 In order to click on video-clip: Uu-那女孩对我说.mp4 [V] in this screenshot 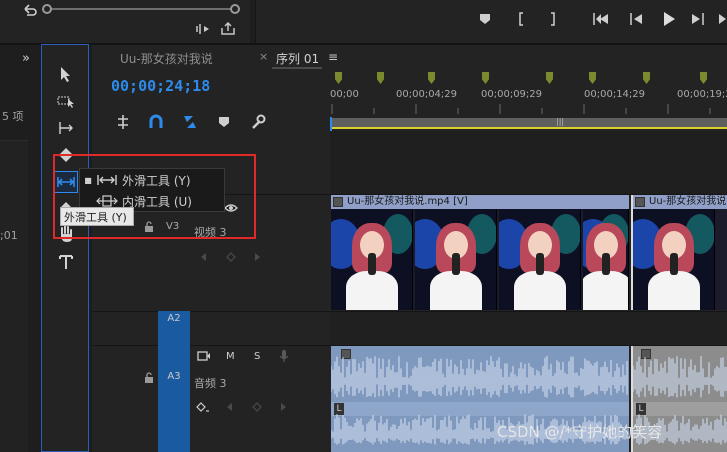, I will do `click(480, 252)`.